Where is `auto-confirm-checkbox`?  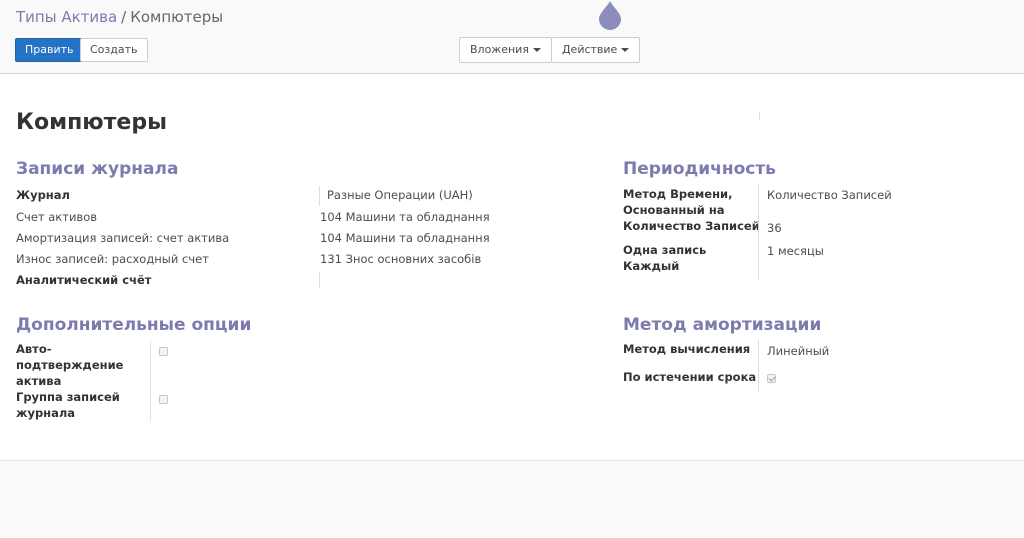
auto-confirm-checkbox is located at coordinates (163, 351).